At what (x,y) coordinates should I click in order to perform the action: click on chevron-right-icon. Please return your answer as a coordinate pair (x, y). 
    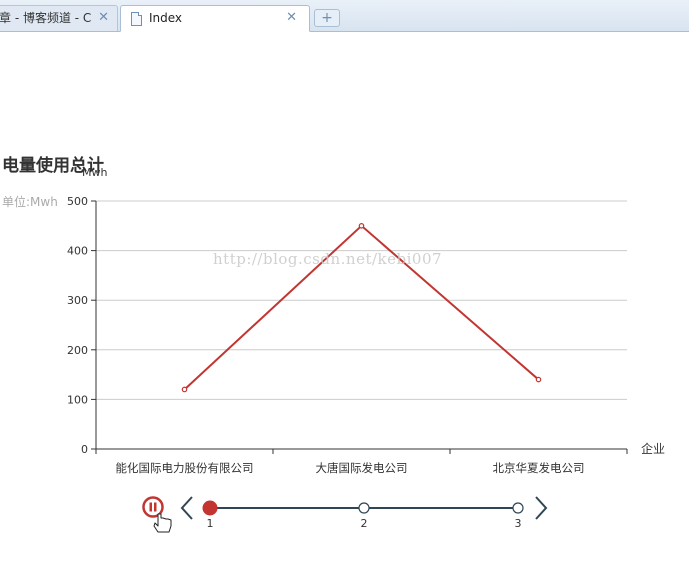
    Looking at the image, I should click on (541, 508).